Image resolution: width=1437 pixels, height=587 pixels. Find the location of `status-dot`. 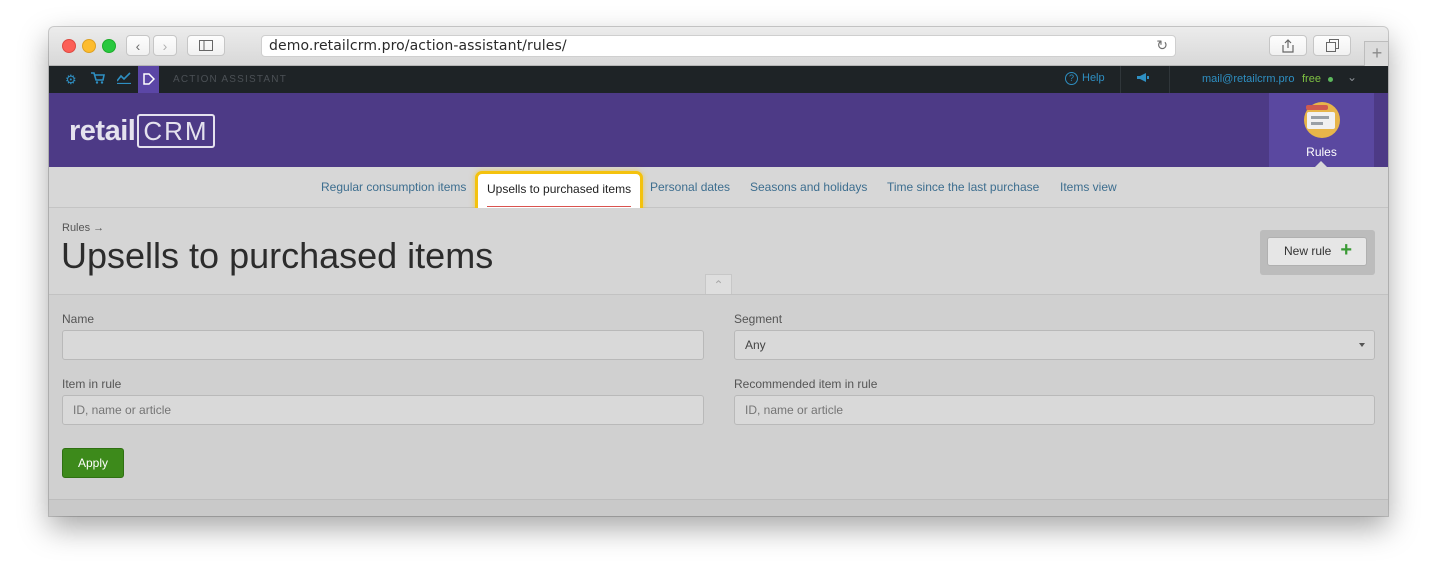

status-dot is located at coordinates (1330, 79).